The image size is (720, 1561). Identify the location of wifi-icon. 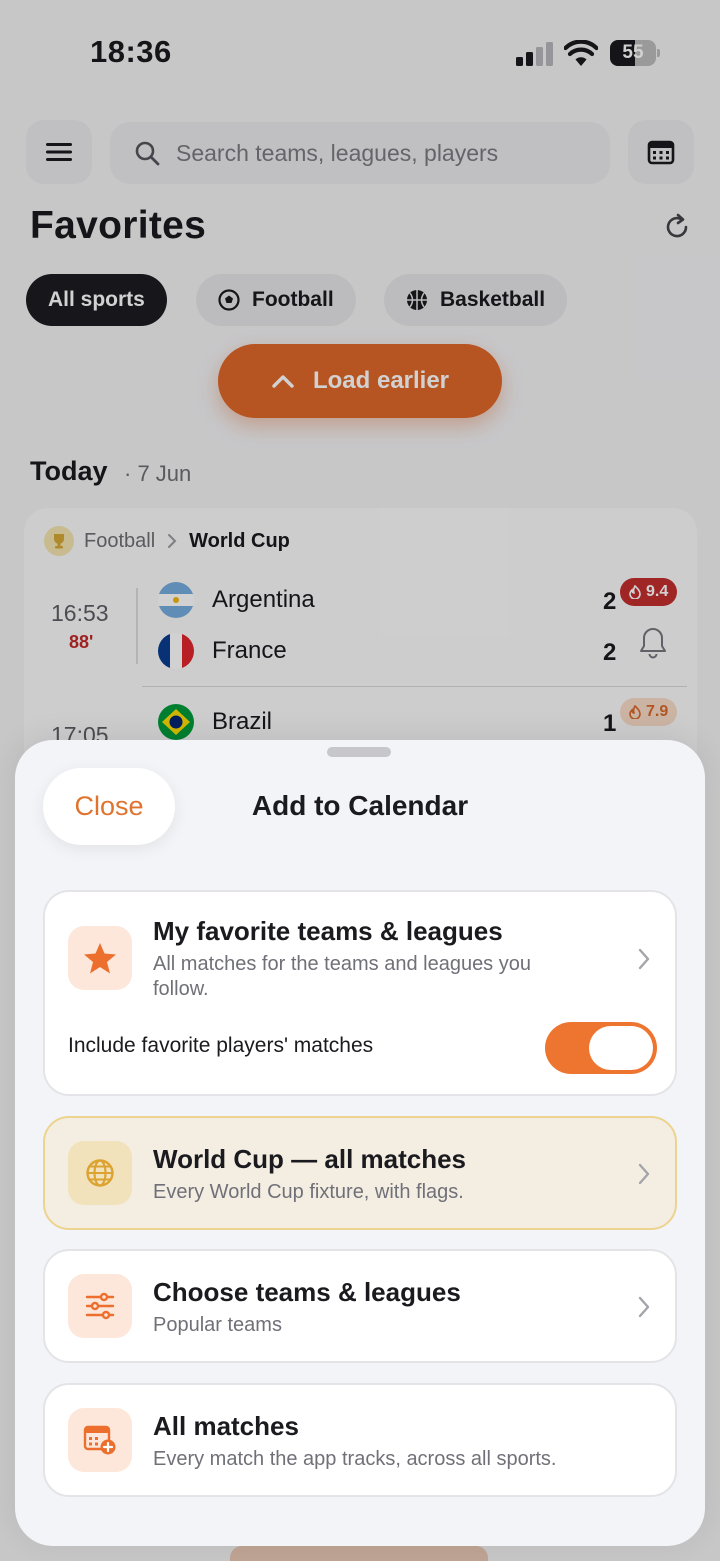
(581, 53).